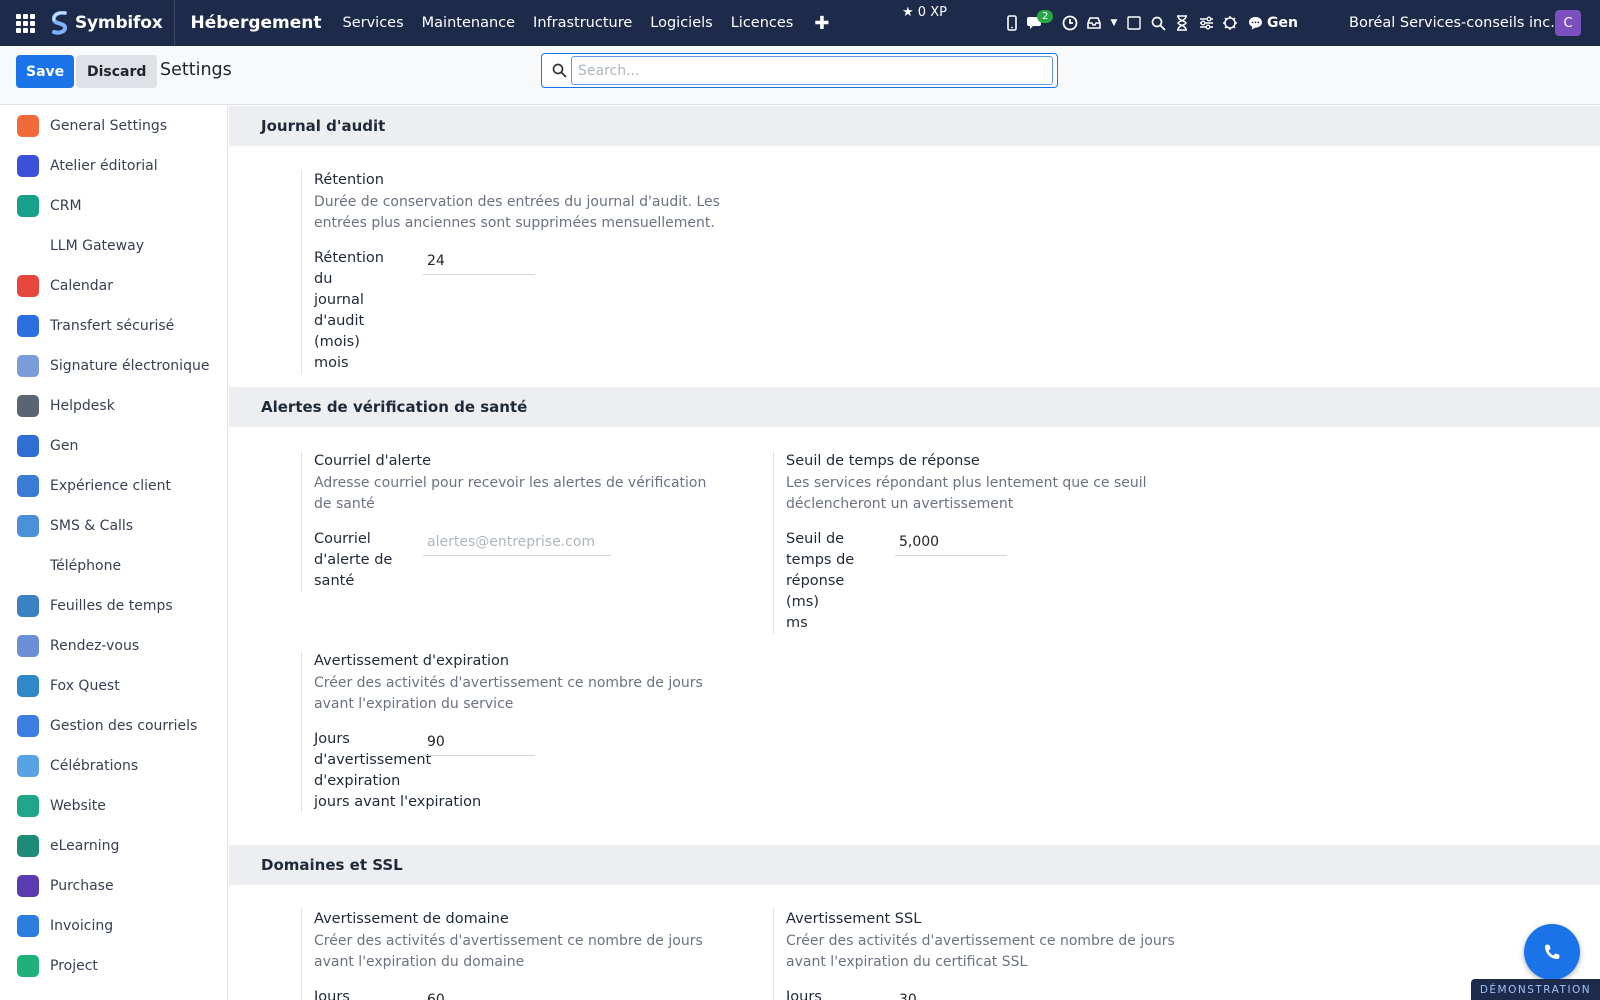 The image size is (1600, 1000). Describe the element at coordinates (113, 806) in the screenshot. I see `sidebar-item-website: Website` at that location.